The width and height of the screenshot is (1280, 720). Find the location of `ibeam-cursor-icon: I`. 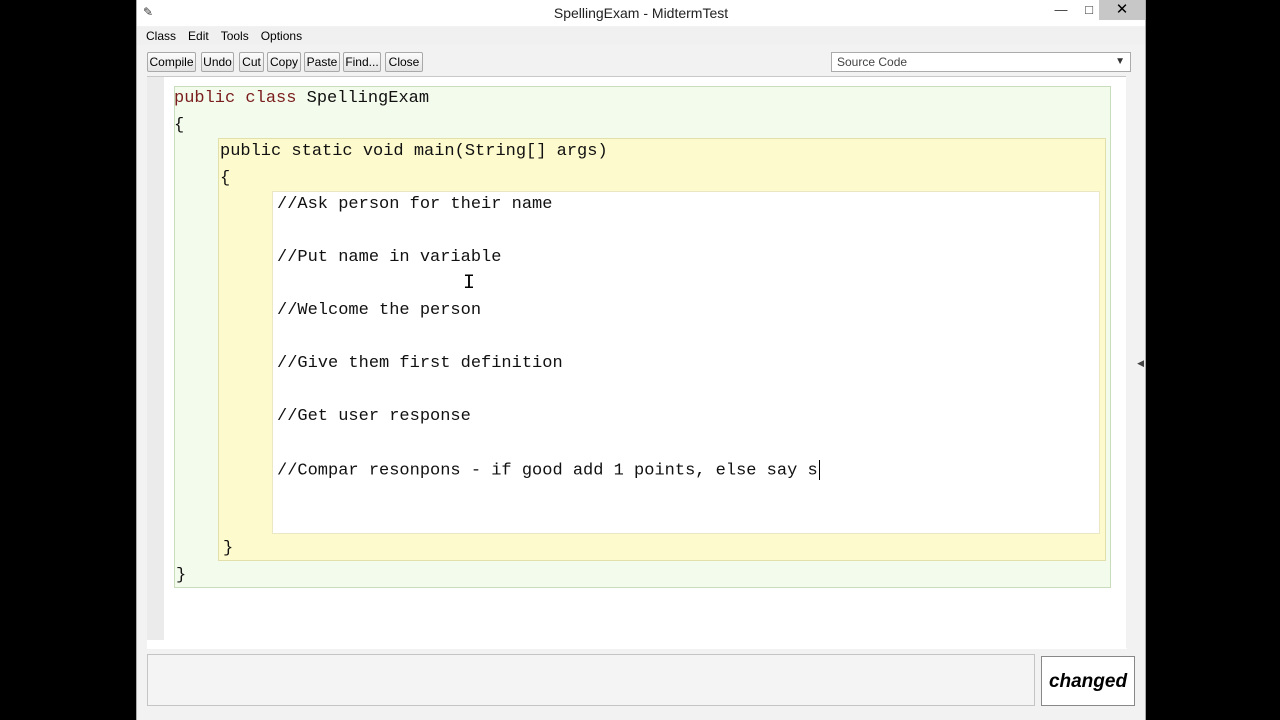

ibeam-cursor-icon: I is located at coordinates (469, 283).